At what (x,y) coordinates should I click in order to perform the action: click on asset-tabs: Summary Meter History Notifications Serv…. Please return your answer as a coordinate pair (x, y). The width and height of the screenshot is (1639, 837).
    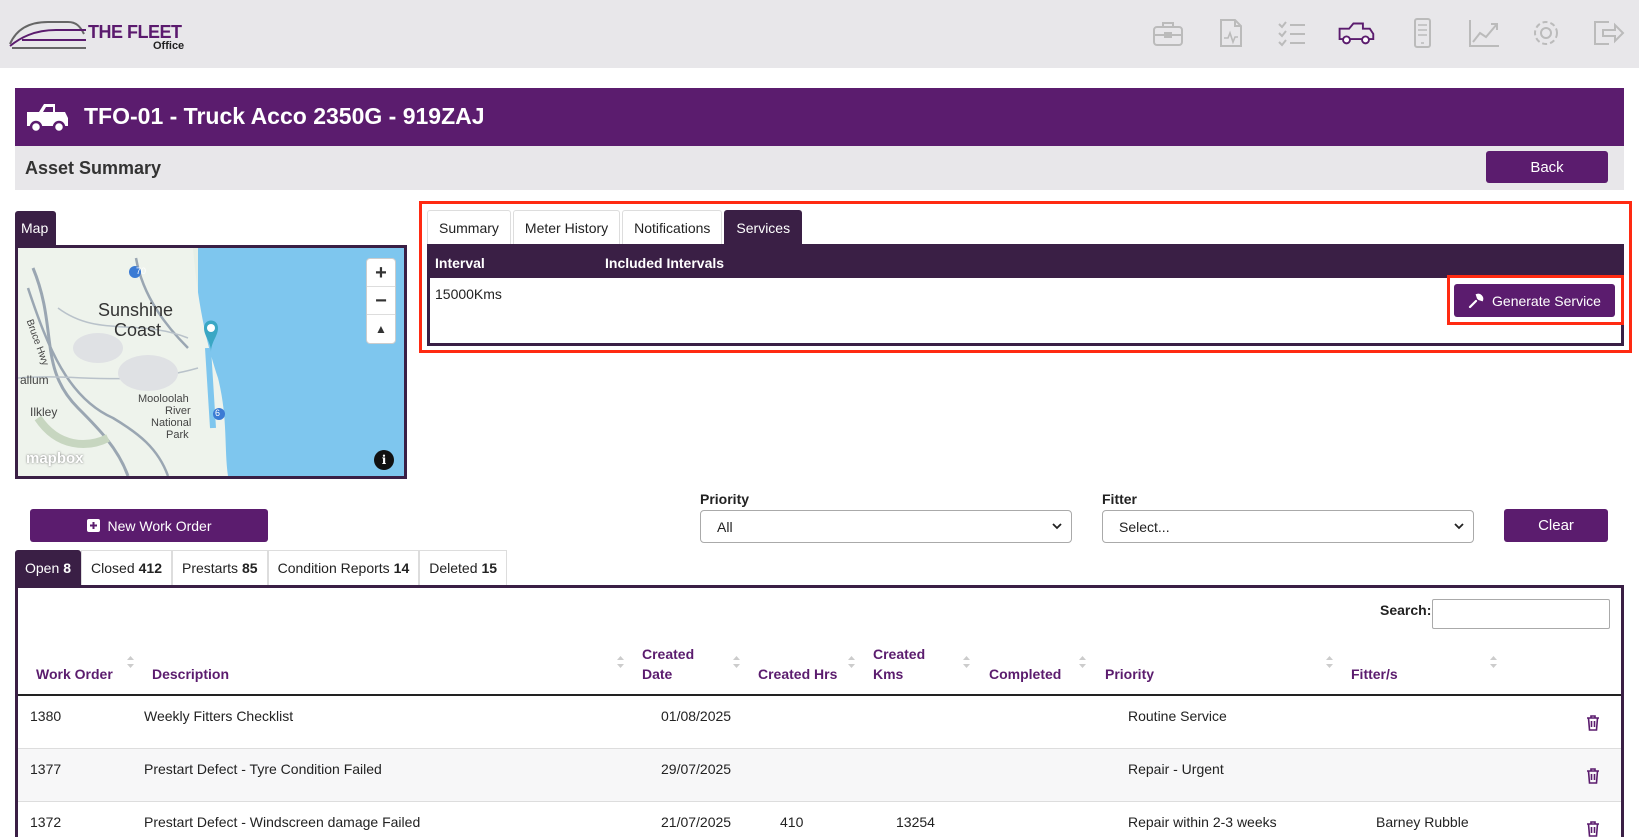
    Looking at the image, I should click on (615, 227).